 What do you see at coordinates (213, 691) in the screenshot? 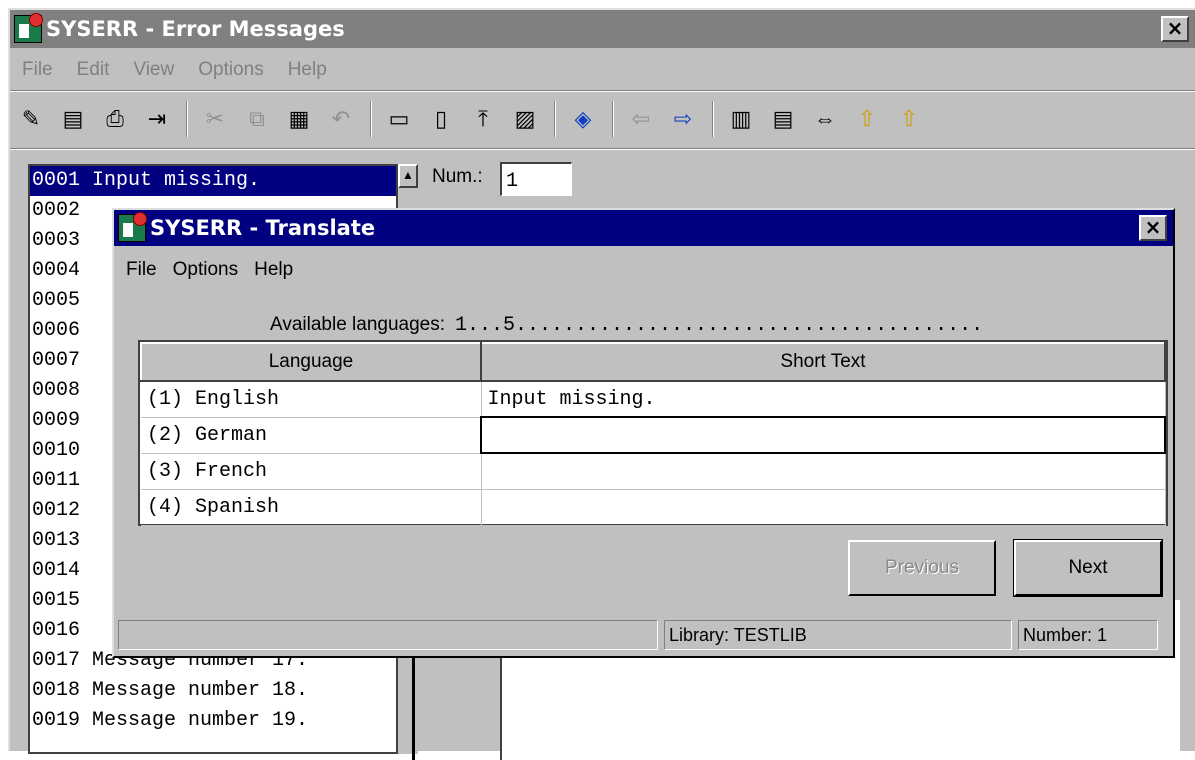
I see `list-item: 0018 Message number 18.` at bounding box center [213, 691].